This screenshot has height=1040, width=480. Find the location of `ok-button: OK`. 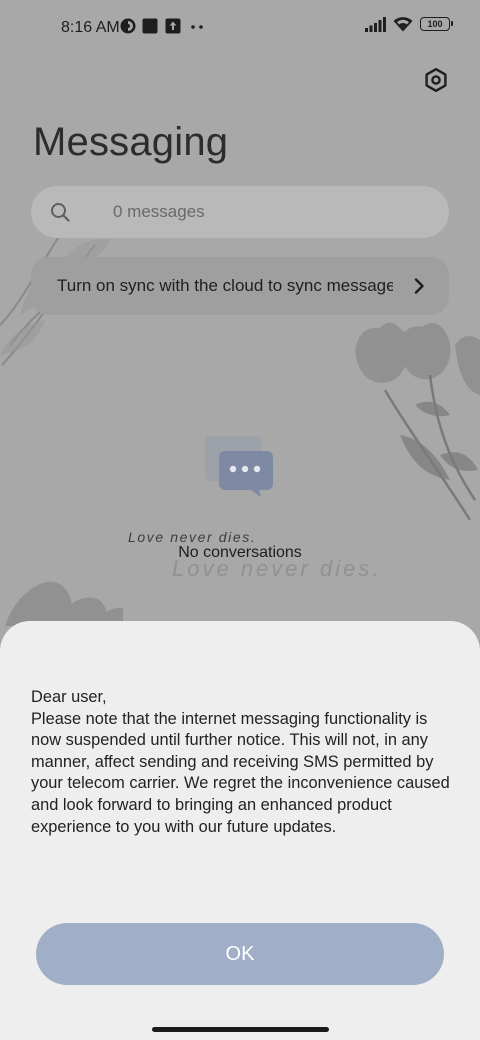

ok-button: OK is located at coordinates (240, 954).